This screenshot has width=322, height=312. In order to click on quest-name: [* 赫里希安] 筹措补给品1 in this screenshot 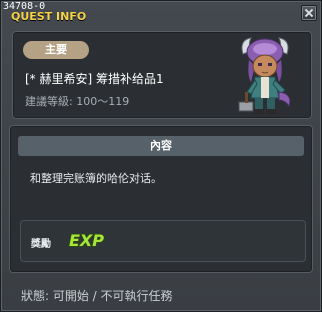, I will do `click(94, 79)`.